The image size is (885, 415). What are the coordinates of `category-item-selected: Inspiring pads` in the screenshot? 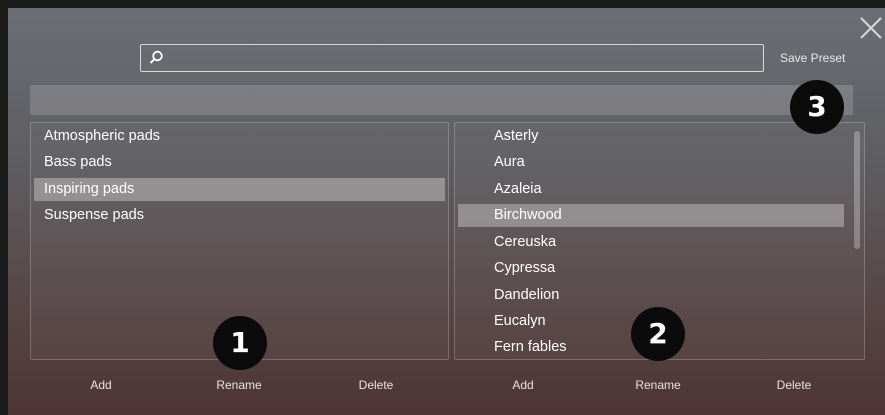 It's located at (239, 189).